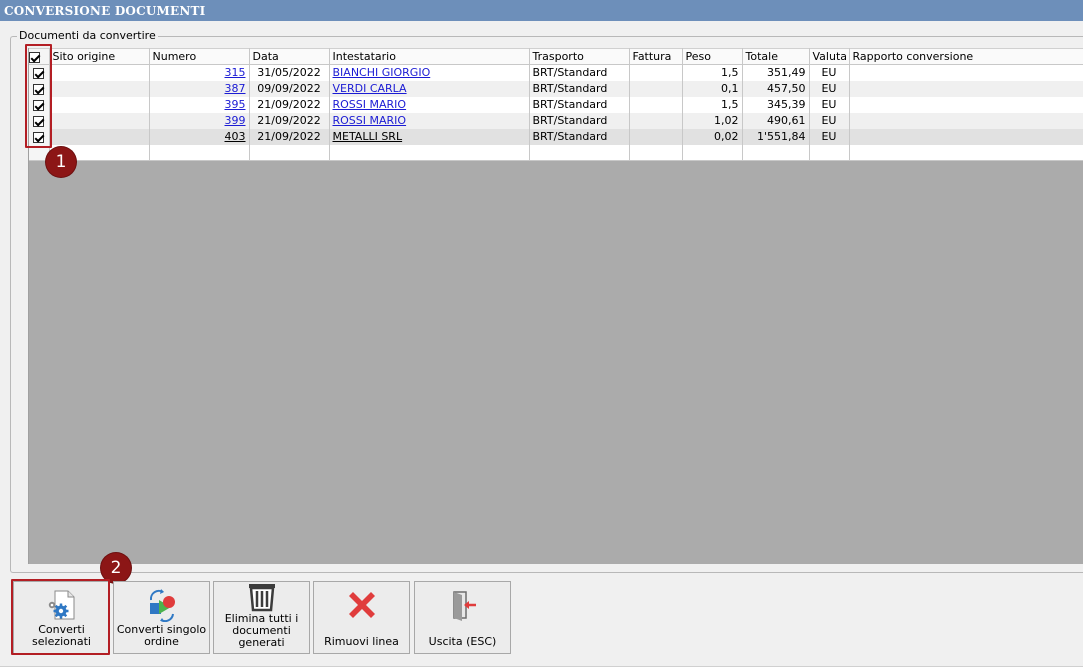 The image size is (1083, 672). What do you see at coordinates (776, 136) in the screenshot?
I see `cell-totale: 1'551,84` at bounding box center [776, 136].